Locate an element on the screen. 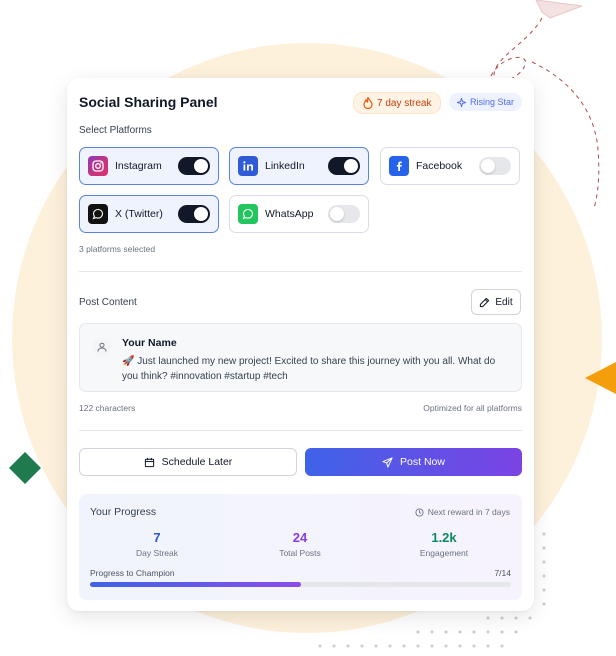 The image size is (616, 656). select-platforms-label: Select Platforms is located at coordinates (115, 130).